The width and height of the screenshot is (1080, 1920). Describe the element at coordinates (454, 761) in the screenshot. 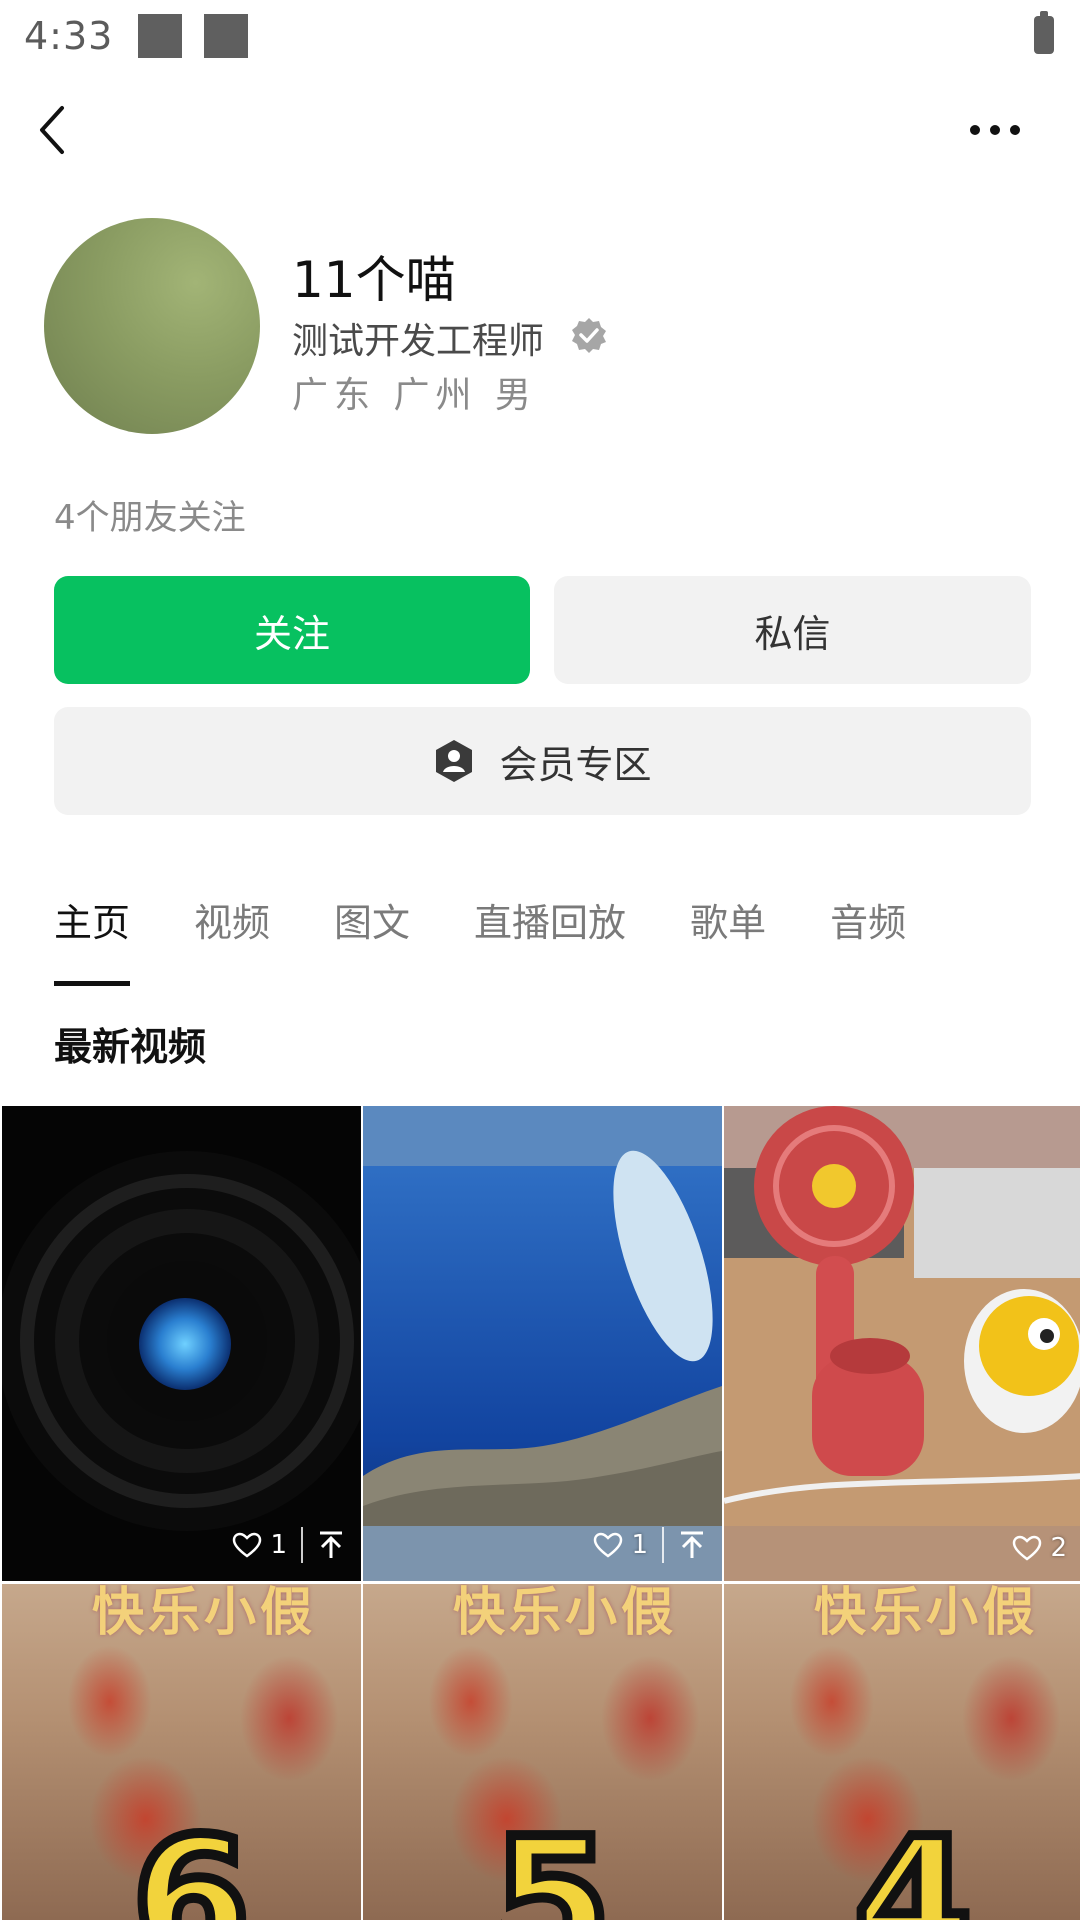

I see `member-shield-icon` at that location.